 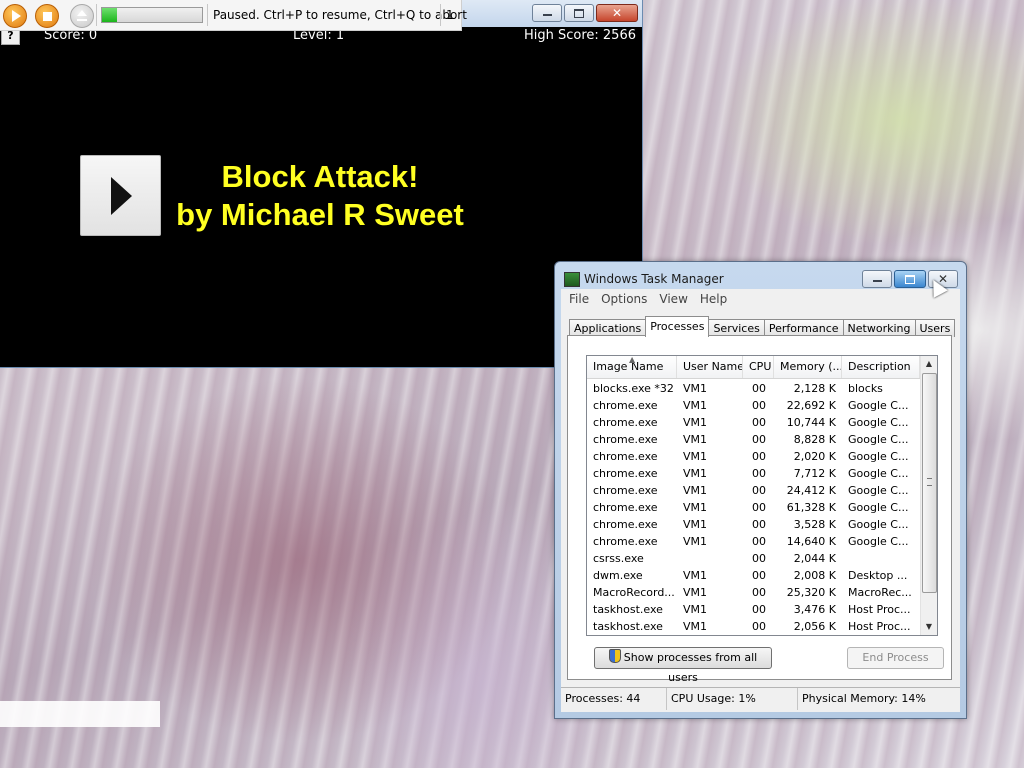 I want to click on macro-eject-button, so click(x=82, y=16).